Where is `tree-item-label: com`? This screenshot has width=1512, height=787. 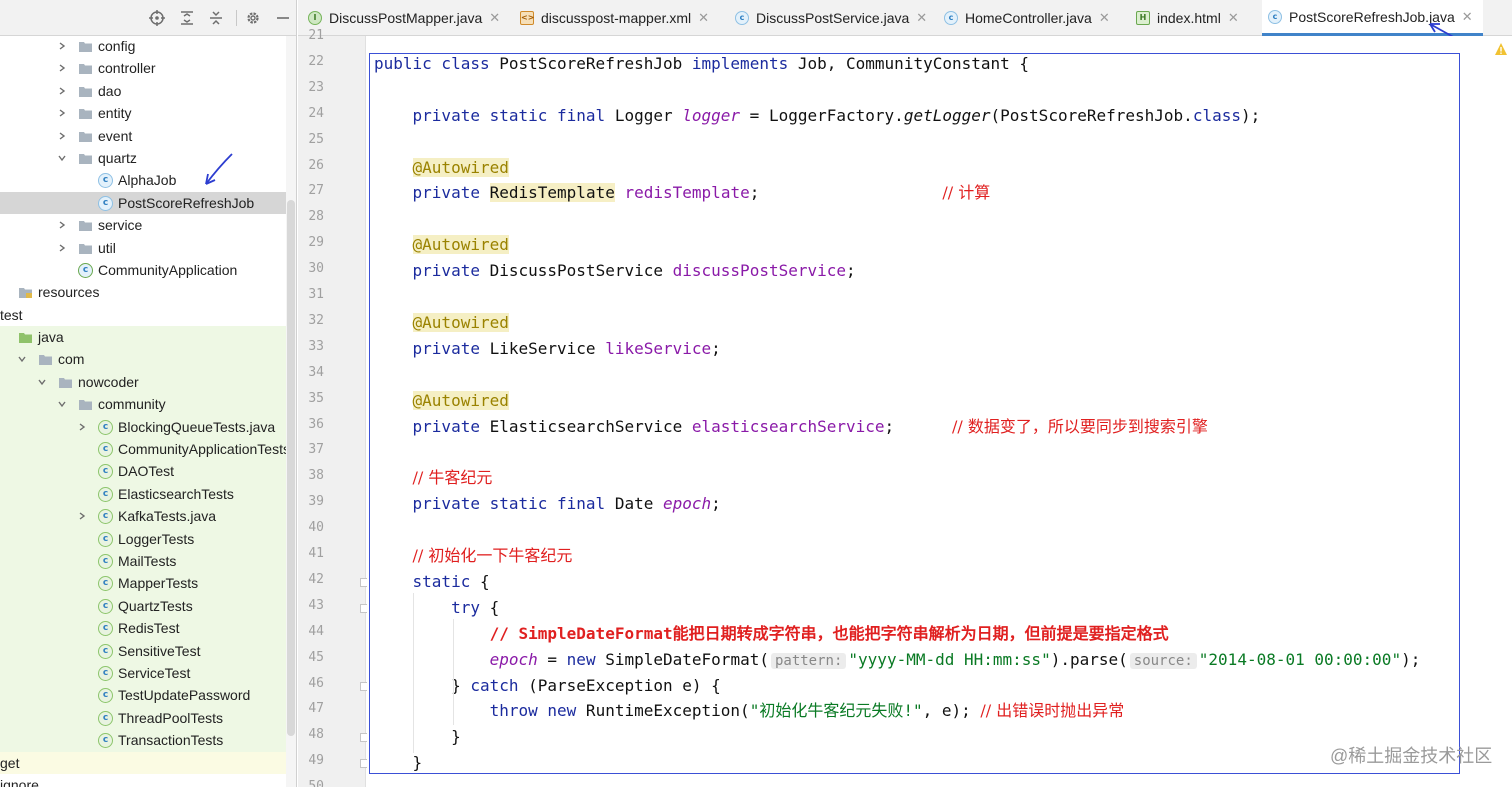
tree-item-label: com is located at coordinates (71, 359).